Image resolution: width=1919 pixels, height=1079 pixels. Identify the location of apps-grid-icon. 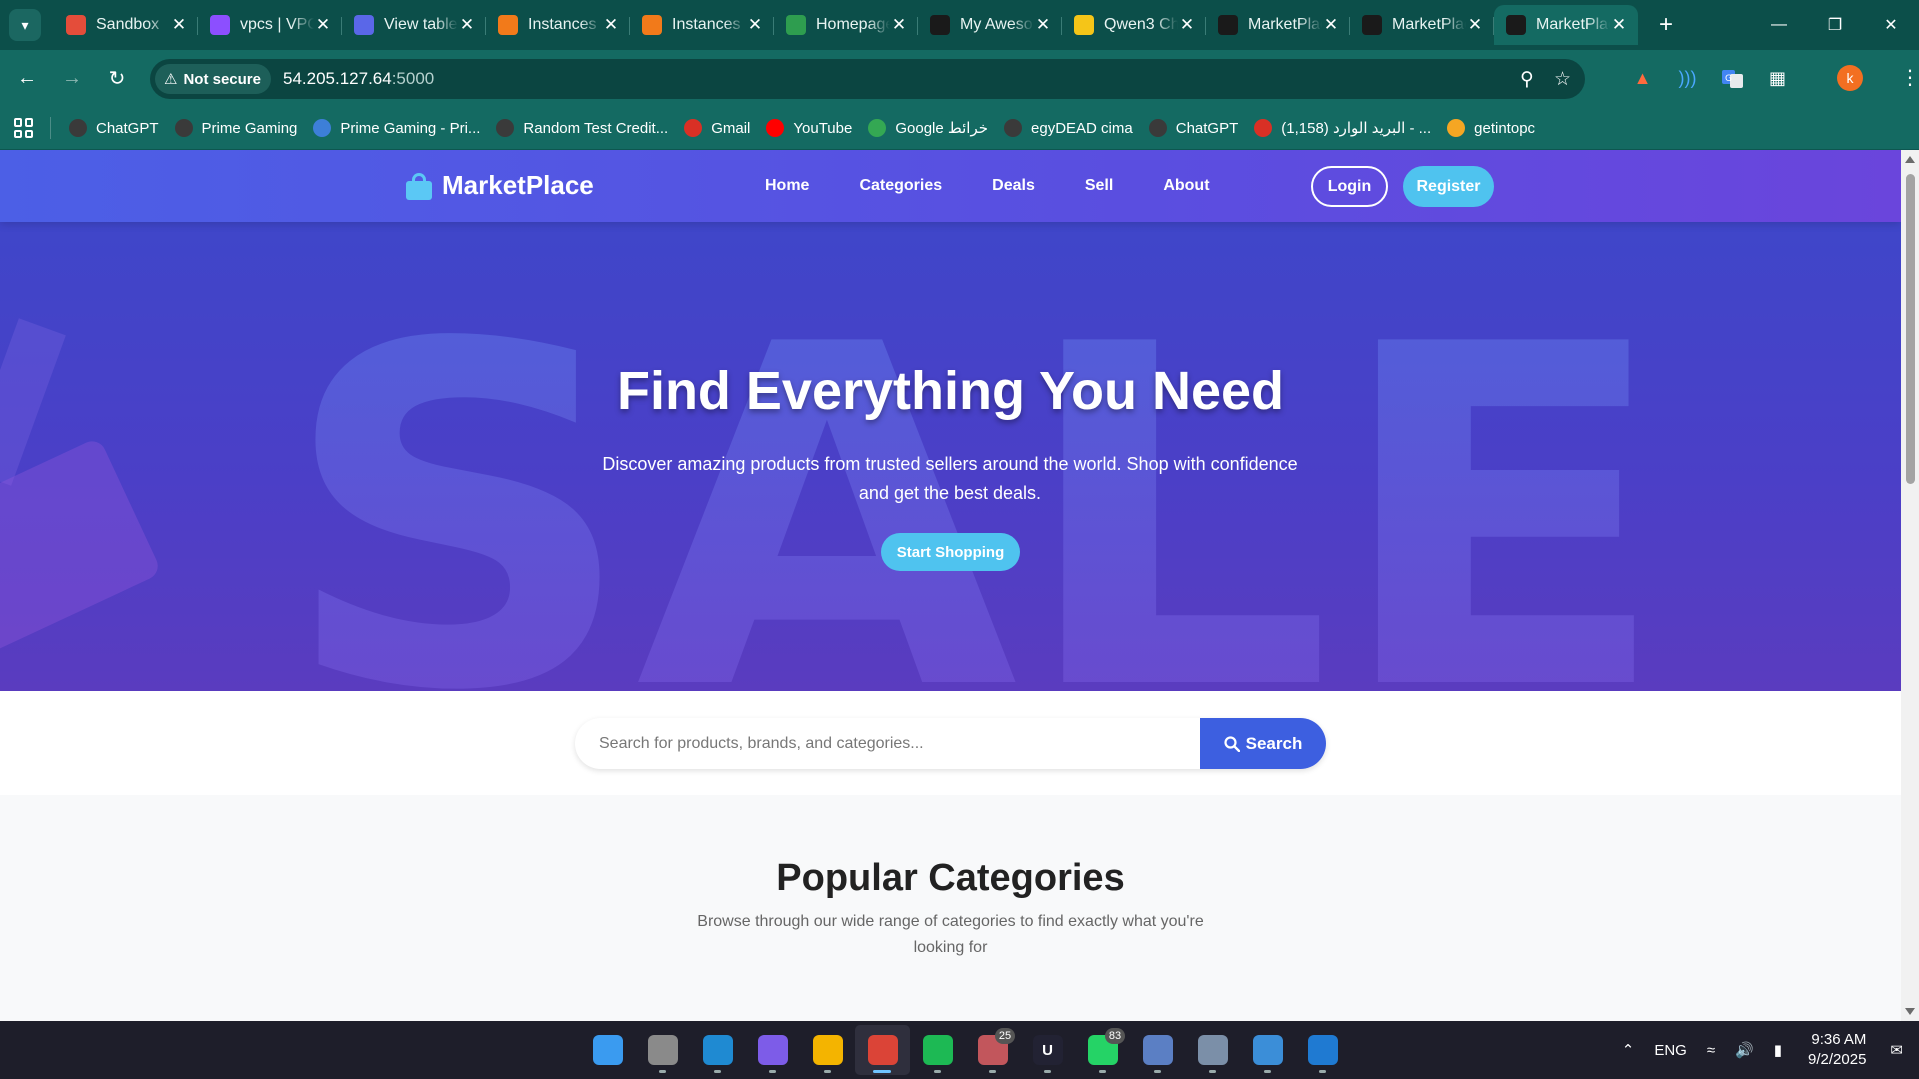
(24, 128).